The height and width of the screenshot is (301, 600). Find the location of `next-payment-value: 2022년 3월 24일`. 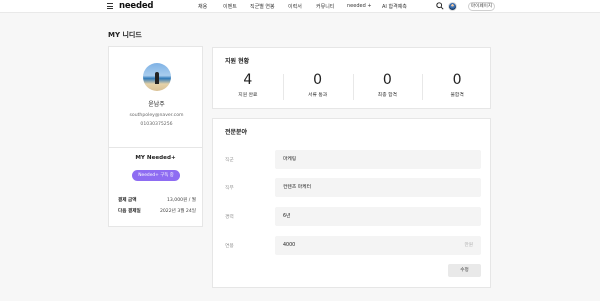

next-payment-value: 2022년 3월 24일 is located at coordinates (177, 211).